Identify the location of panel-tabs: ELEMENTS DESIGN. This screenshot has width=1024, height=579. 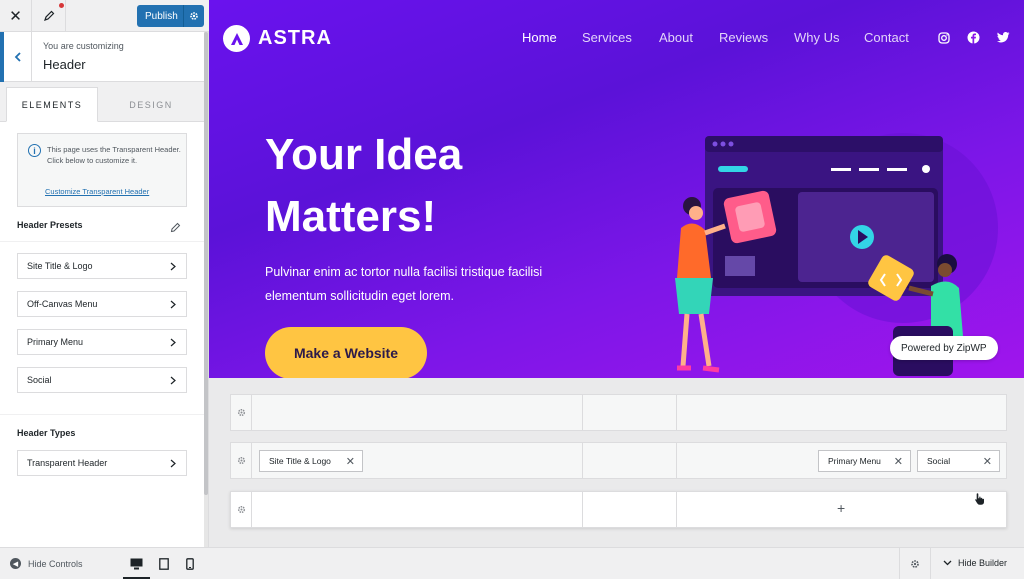
(102, 104).